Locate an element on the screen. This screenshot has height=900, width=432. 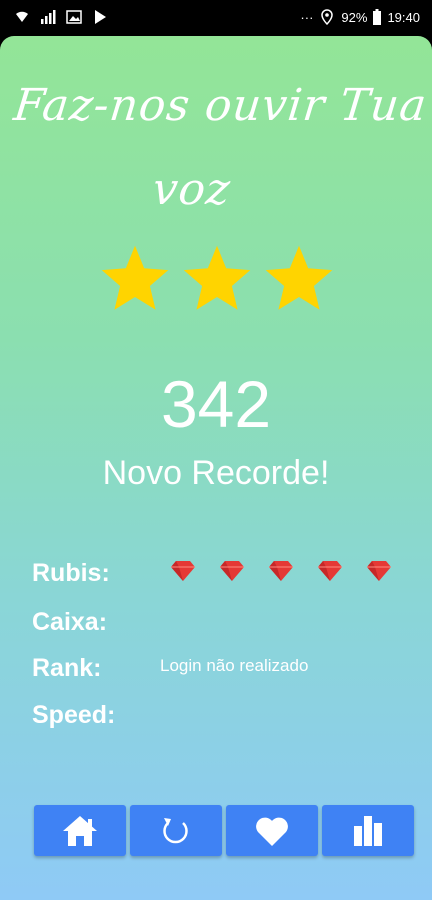
rank-label: Rank: is located at coordinates (67, 668).